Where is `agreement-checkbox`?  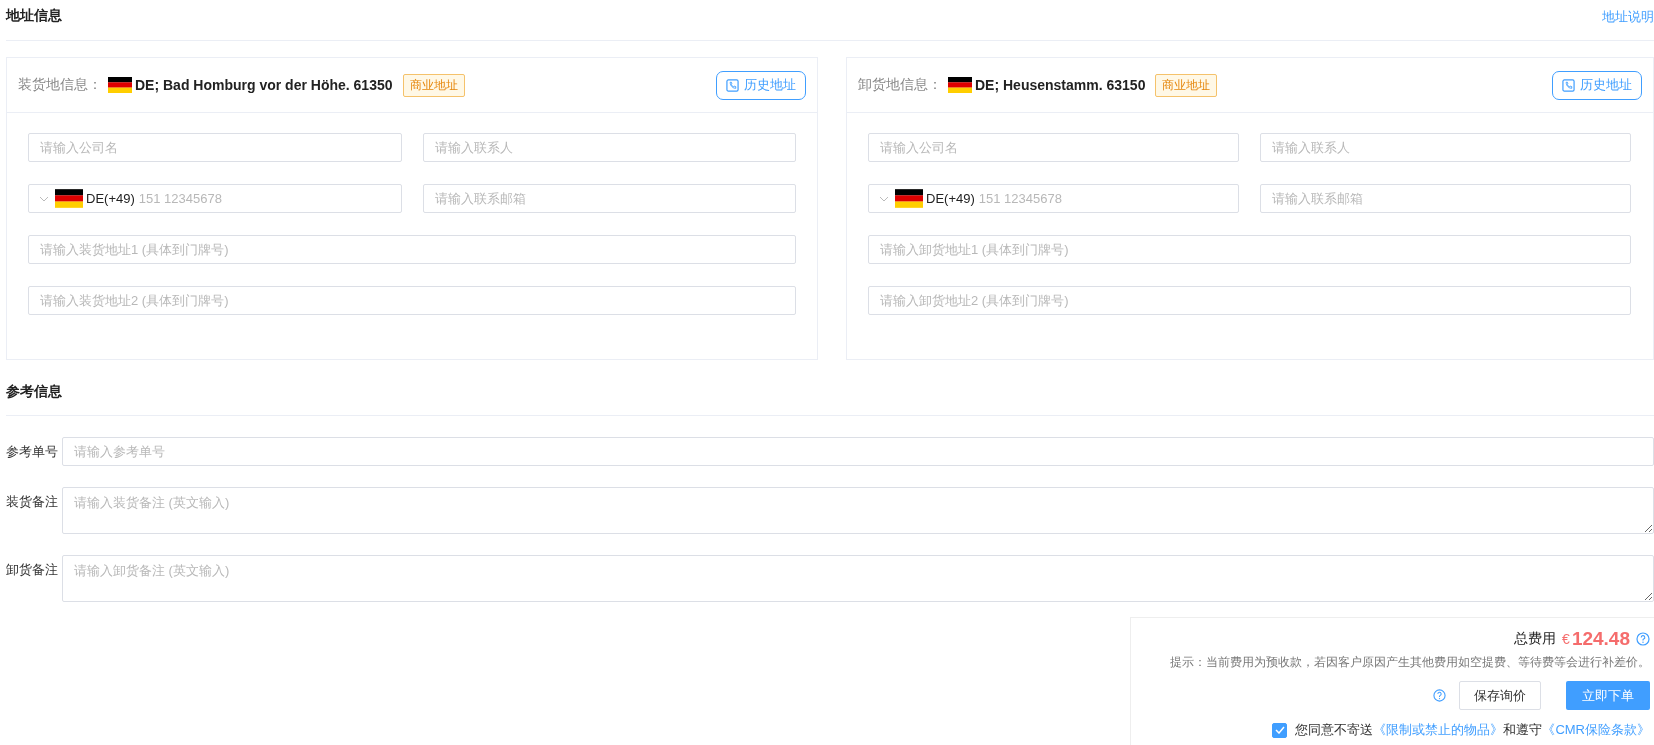
agreement-checkbox is located at coordinates (1280, 730).